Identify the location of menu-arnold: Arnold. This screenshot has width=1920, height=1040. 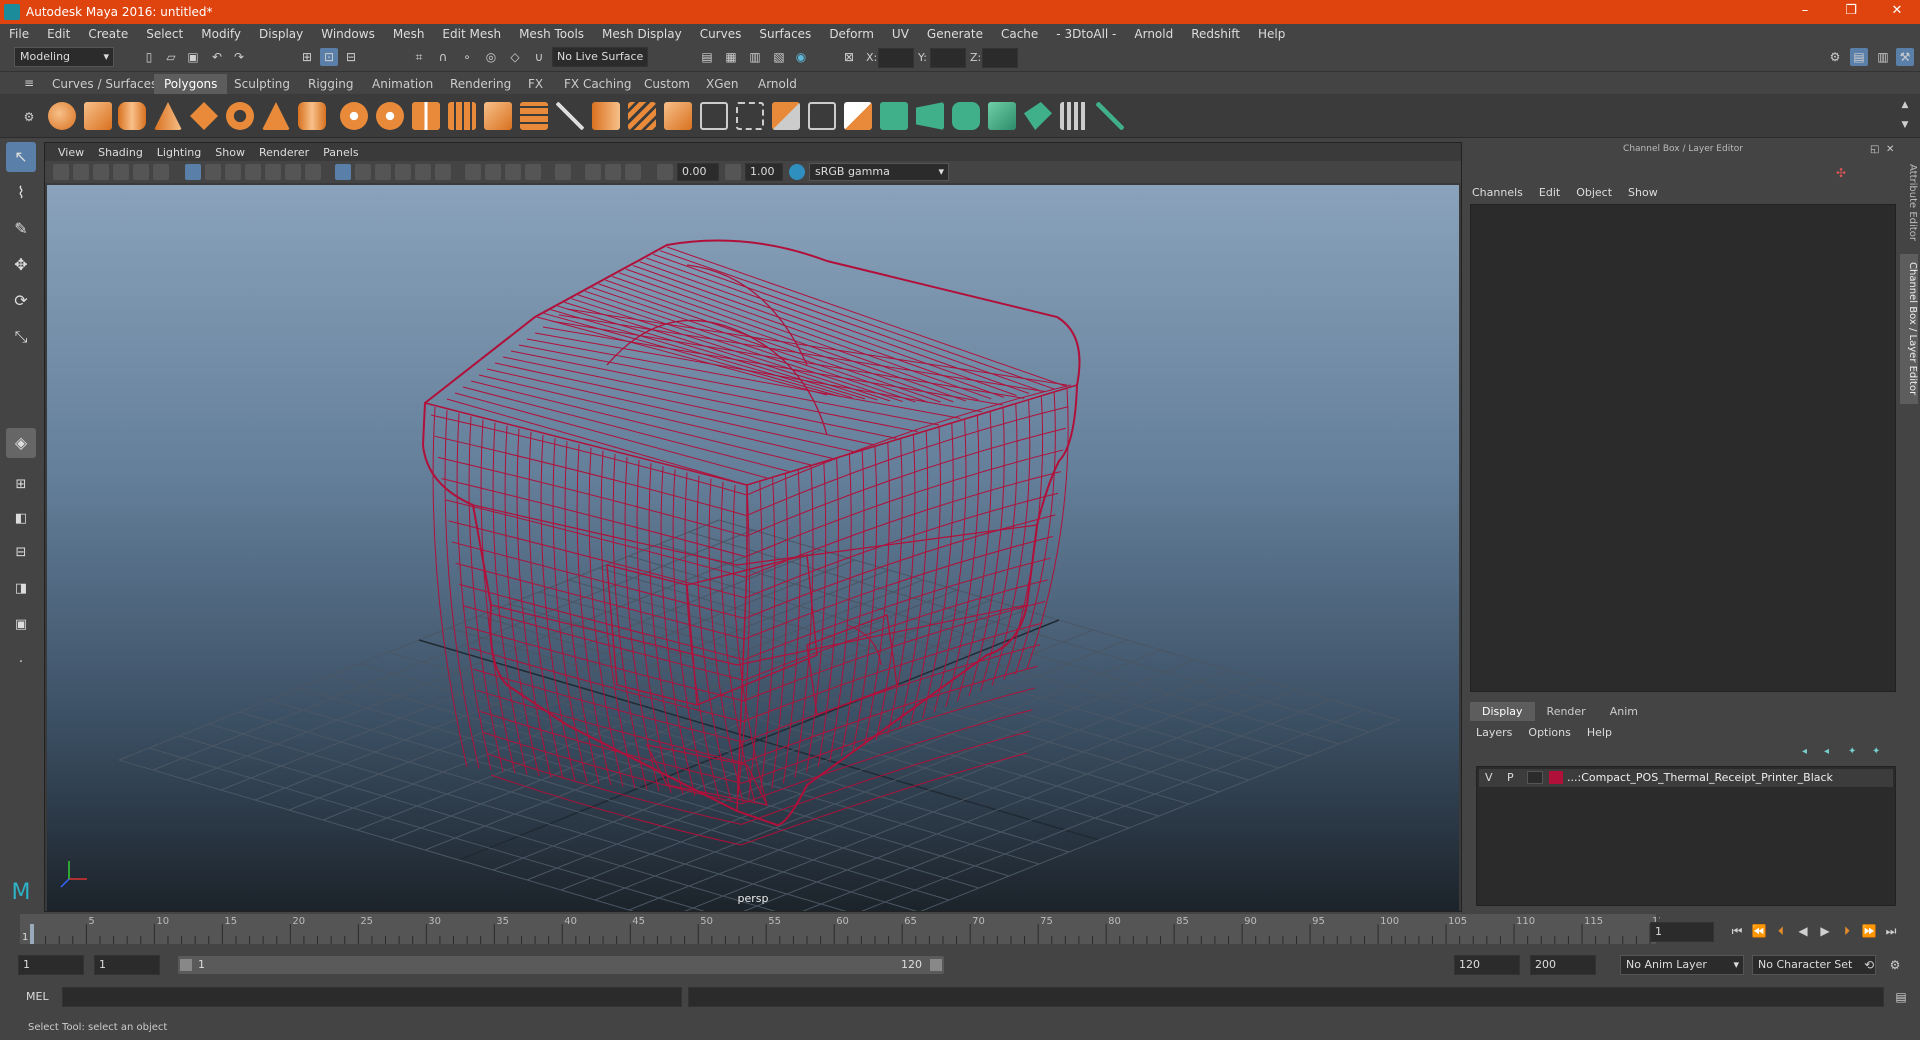
(1153, 34).